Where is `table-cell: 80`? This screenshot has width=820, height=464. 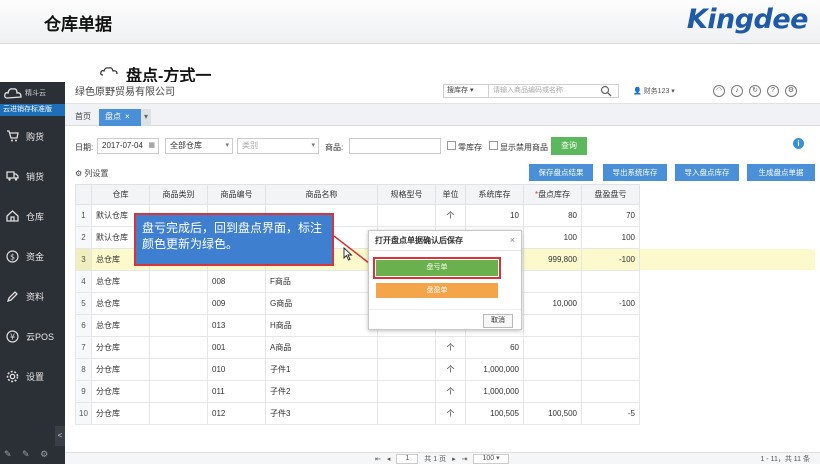
table-cell: 80 is located at coordinates (552, 215).